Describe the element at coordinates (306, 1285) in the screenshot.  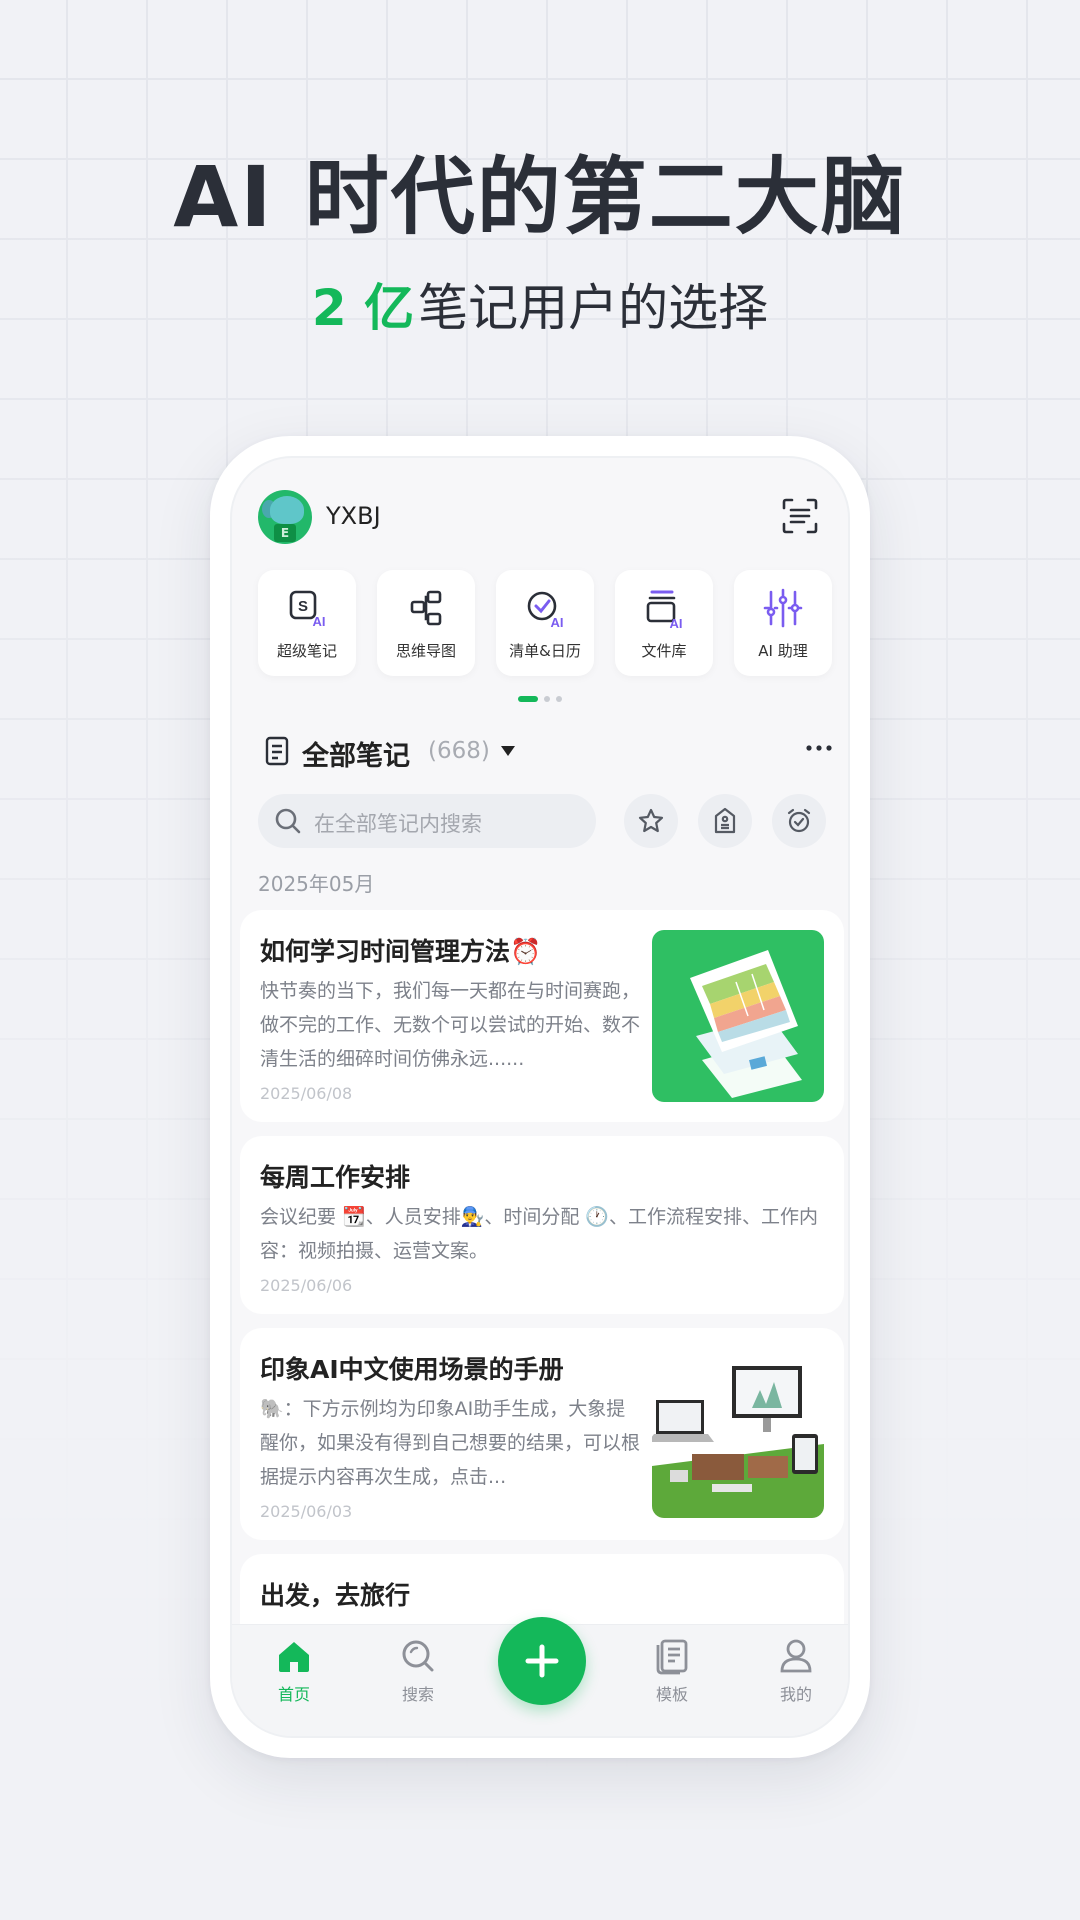
I see `note-date: 2025/06/06` at that location.